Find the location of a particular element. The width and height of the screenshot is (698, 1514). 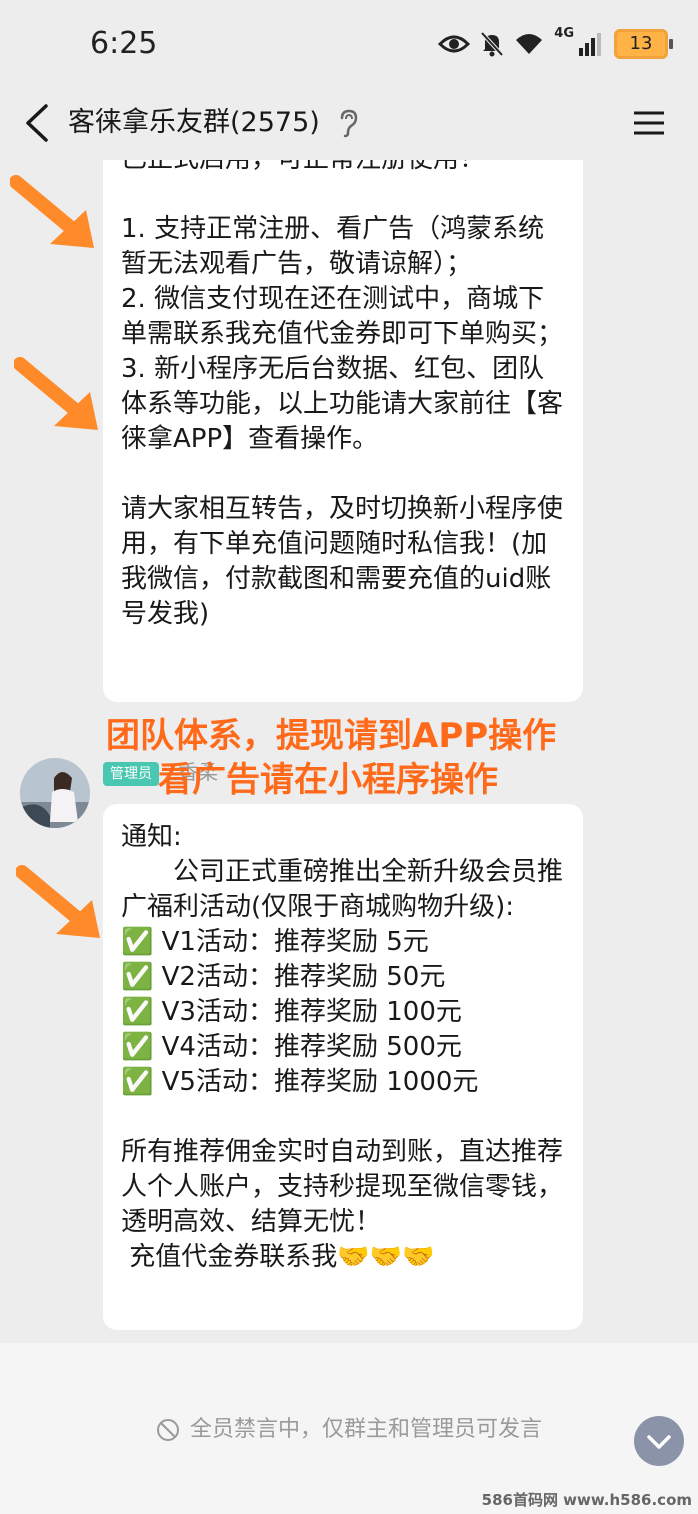

ear-icon is located at coordinates (348, 123).